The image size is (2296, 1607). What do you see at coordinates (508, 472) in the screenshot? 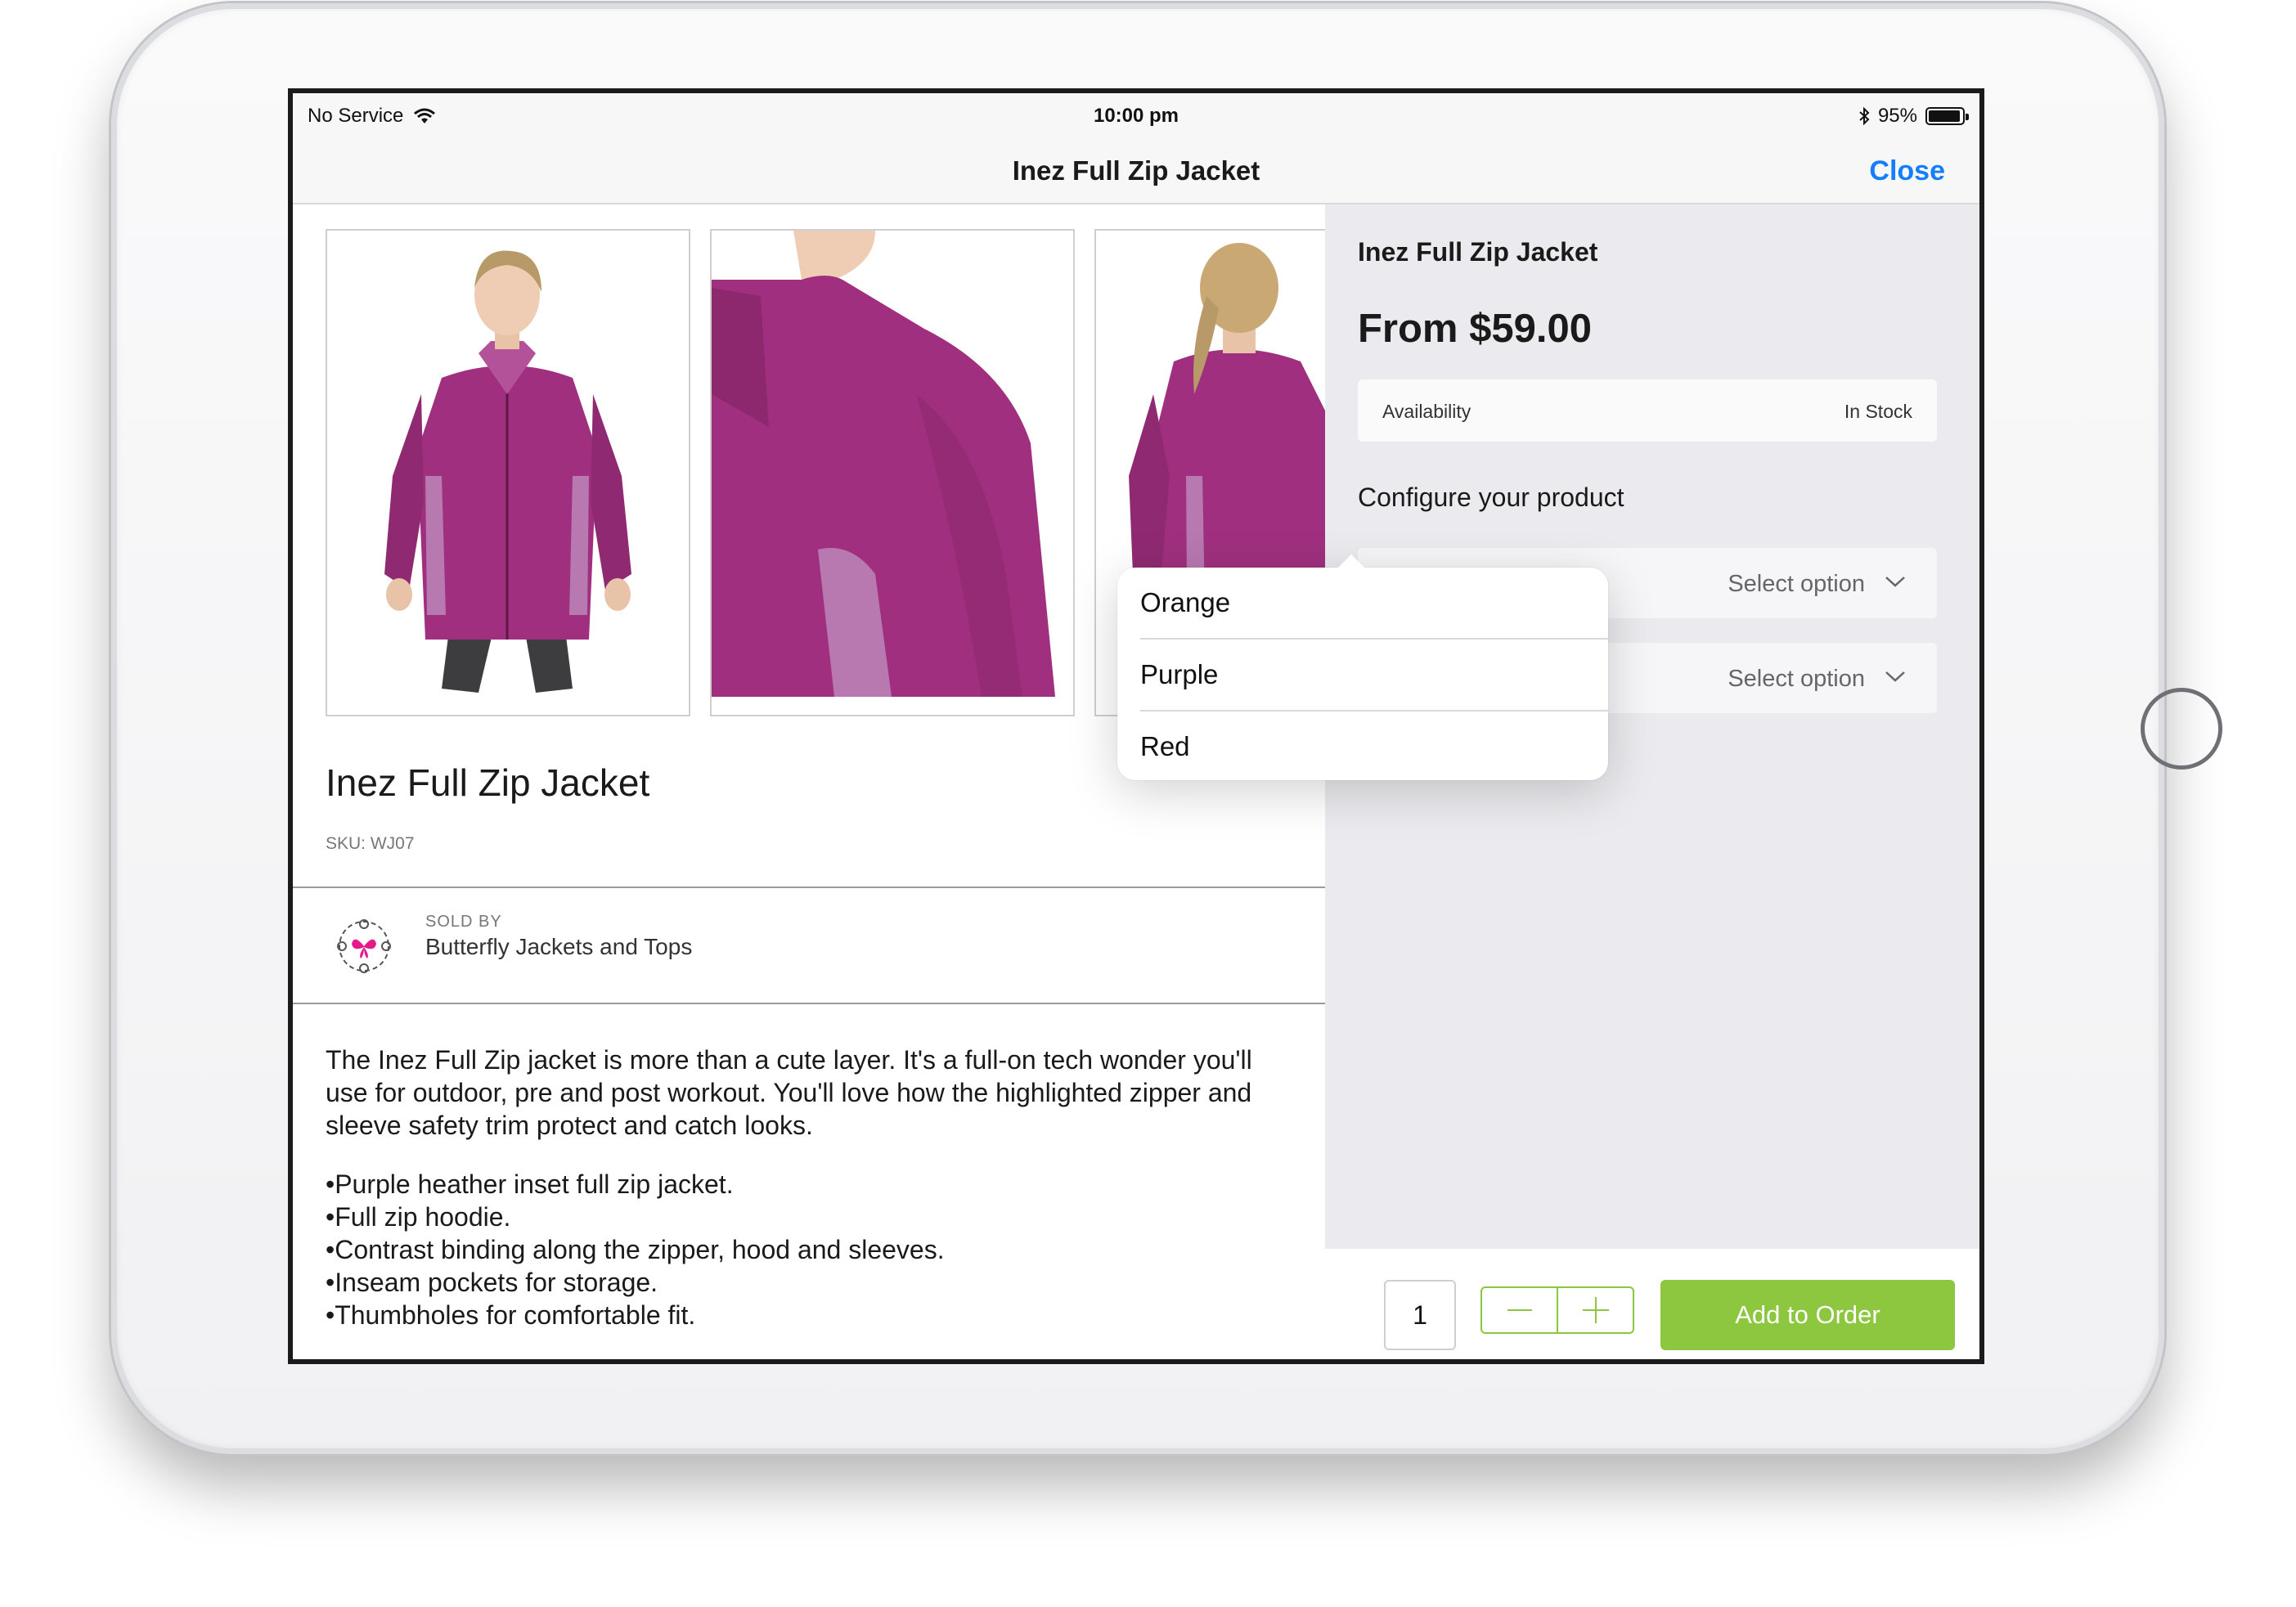
I see `product-image-front` at bounding box center [508, 472].